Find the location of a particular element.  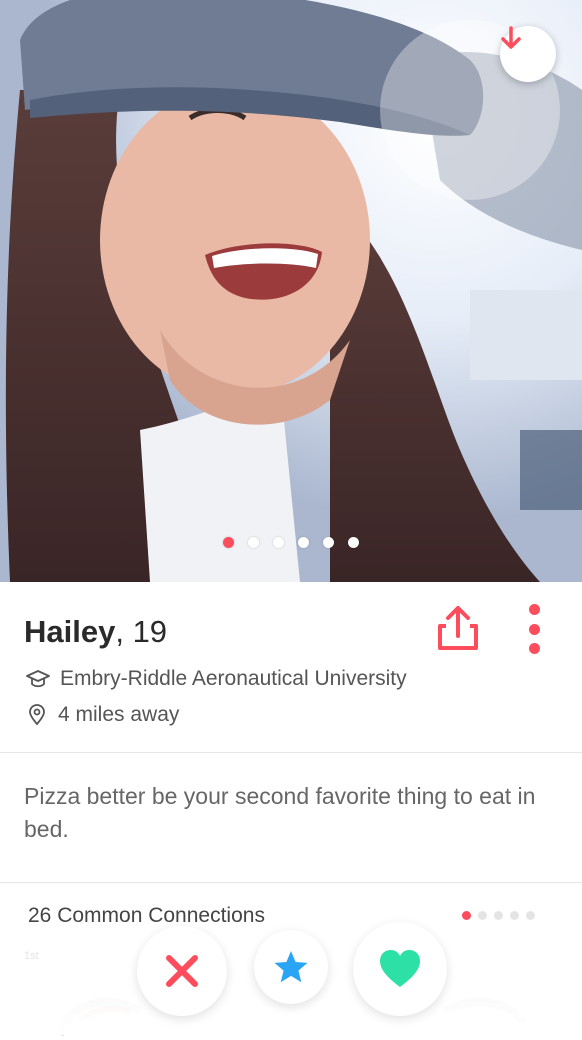

school-row: Embry-Riddle Aeronautical University is located at coordinates (216, 679).